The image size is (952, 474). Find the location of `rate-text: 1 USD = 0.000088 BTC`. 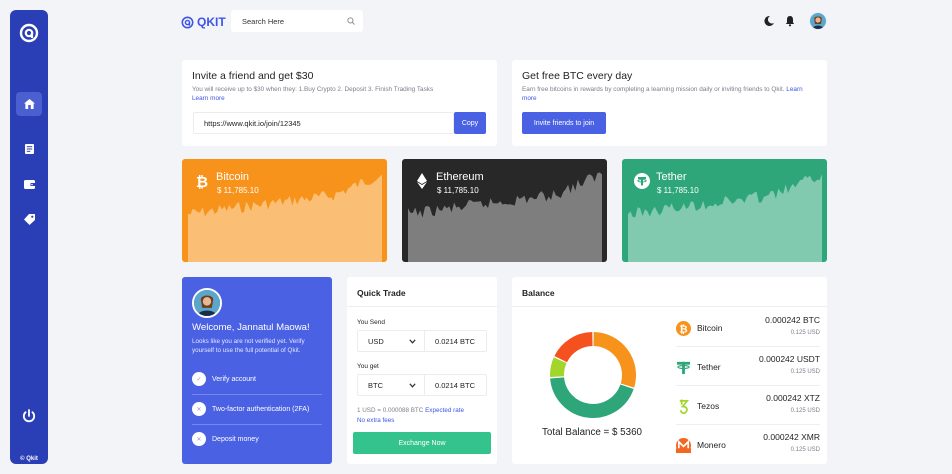

rate-text: 1 USD = 0.000088 BTC is located at coordinates (390, 410).